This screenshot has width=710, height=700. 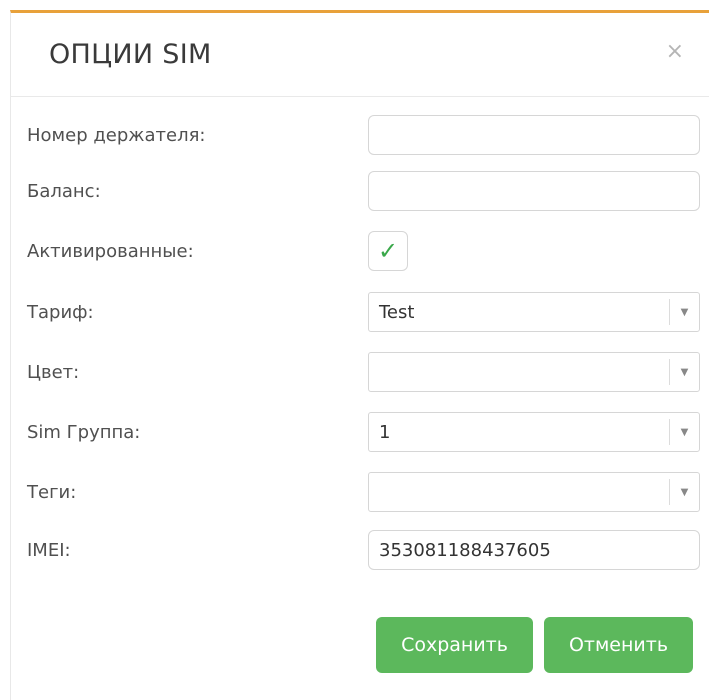 I want to click on close-icon: ×, so click(x=675, y=52).